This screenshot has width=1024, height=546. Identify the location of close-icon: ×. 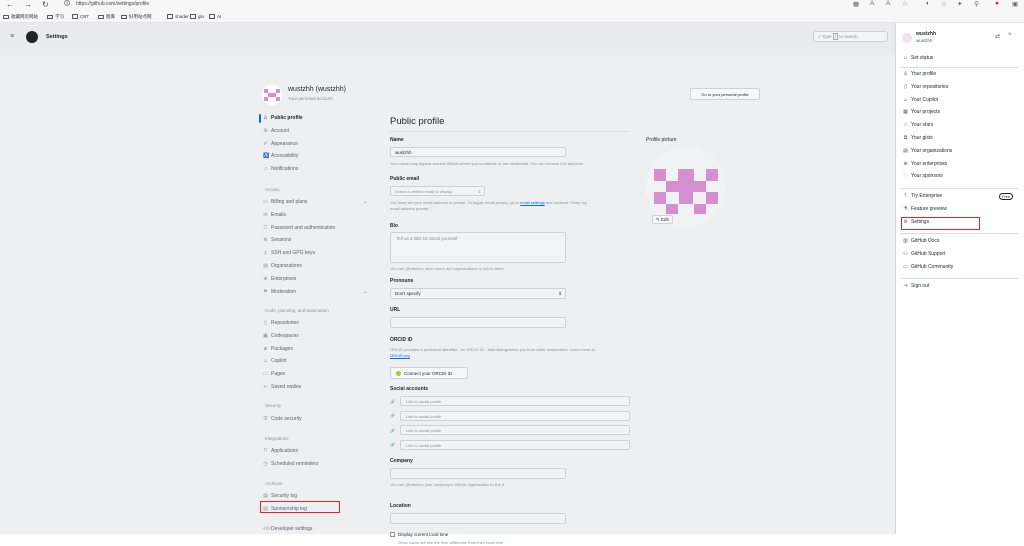
(1010, 35).